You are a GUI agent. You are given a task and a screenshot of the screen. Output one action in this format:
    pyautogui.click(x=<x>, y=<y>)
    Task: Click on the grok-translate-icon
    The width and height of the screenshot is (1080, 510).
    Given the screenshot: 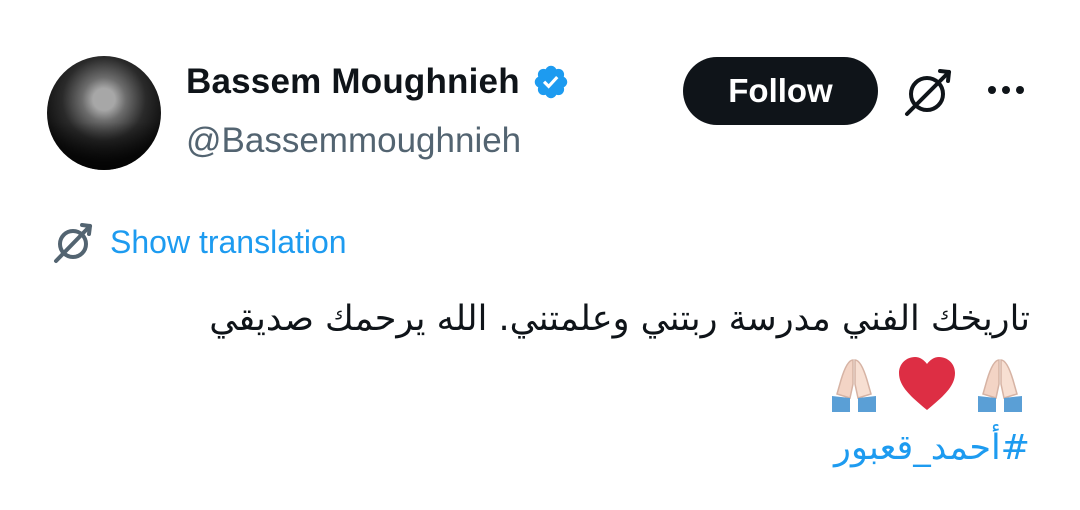 What is the action you would take?
    pyautogui.click(x=73, y=243)
    